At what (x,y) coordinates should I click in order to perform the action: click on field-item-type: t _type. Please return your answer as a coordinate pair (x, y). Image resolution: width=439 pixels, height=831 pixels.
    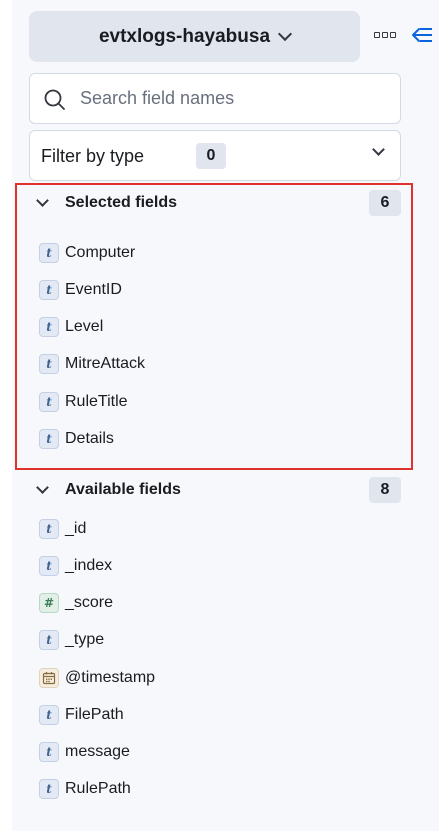
    Looking at the image, I should click on (71, 640).